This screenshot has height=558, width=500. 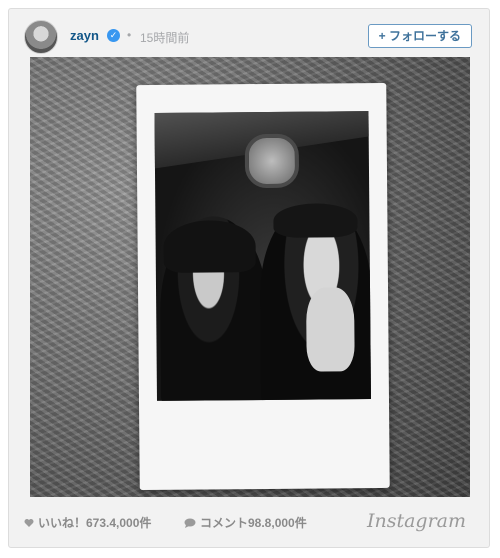 I want to click on heart-icon, so click(x=29, y=523).